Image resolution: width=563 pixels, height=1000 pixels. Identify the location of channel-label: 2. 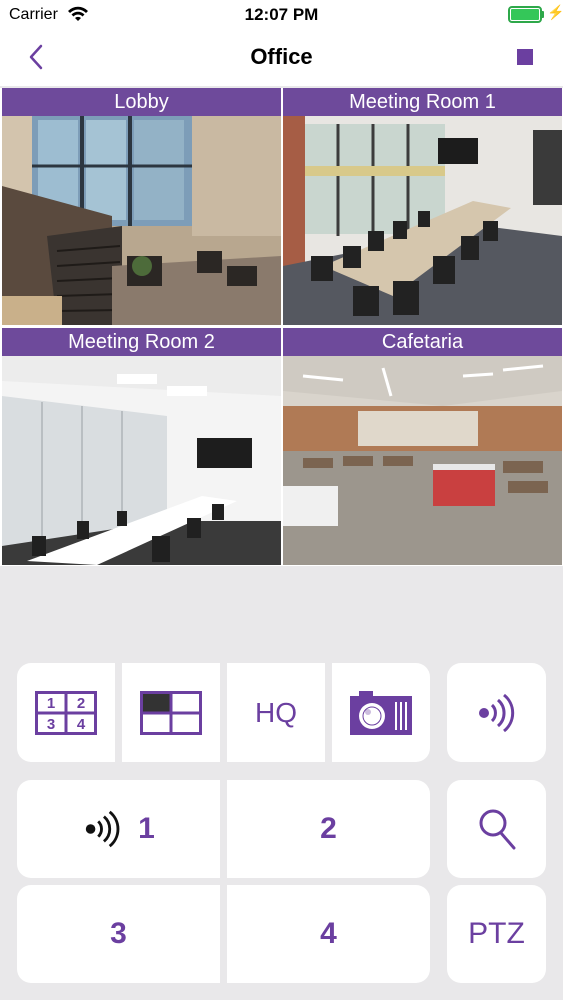
(328, 828).